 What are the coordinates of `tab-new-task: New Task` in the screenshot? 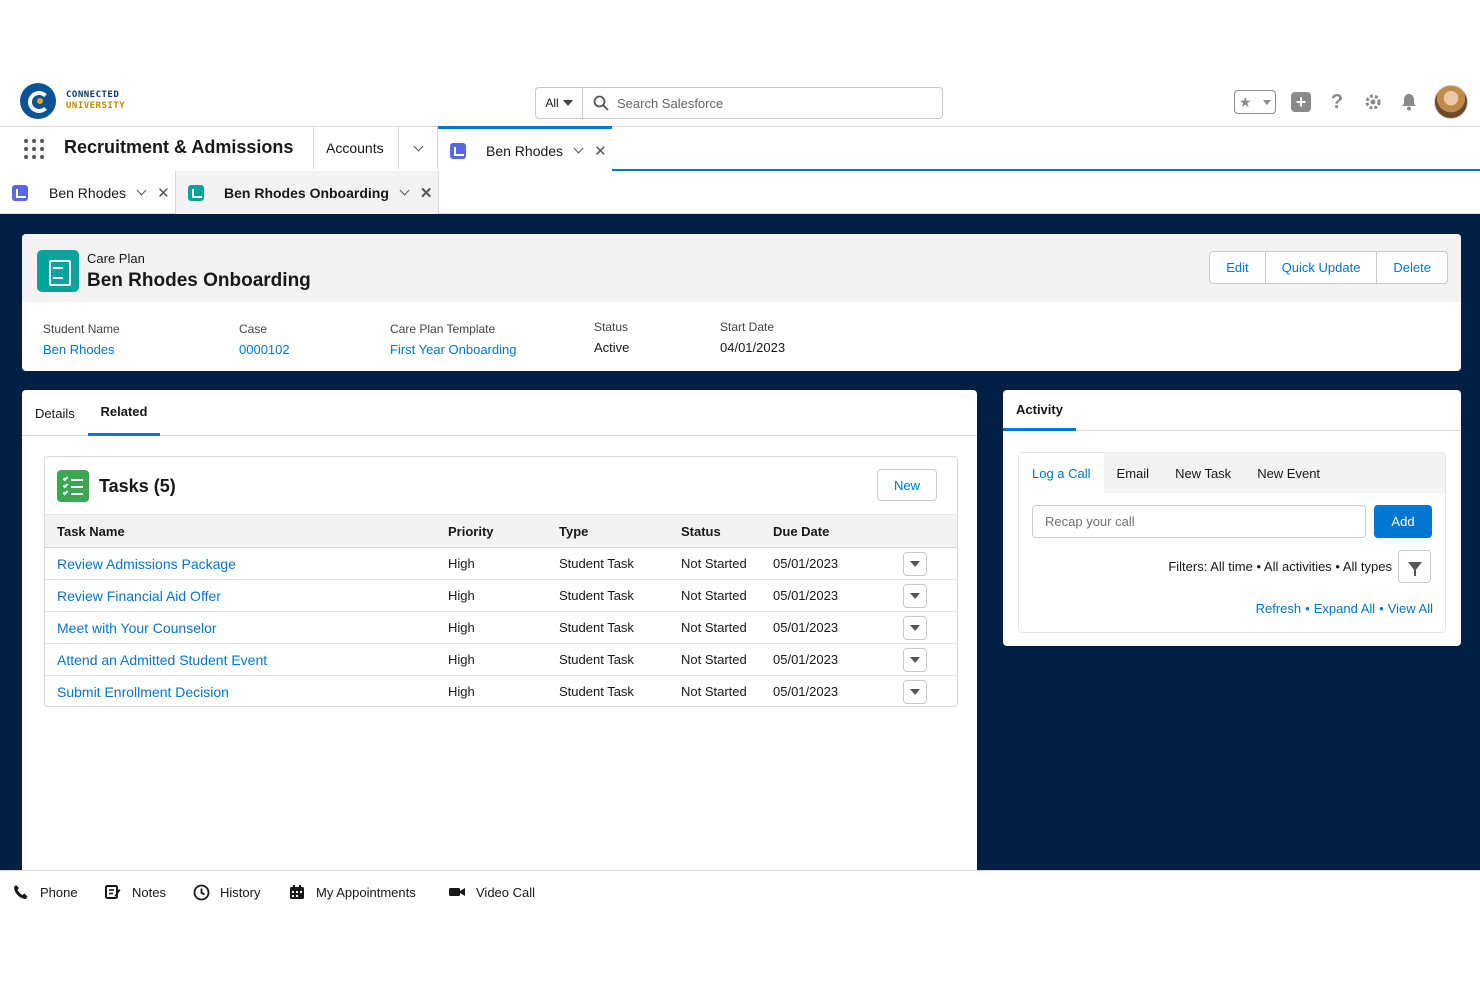 It's located at (1203, 473).